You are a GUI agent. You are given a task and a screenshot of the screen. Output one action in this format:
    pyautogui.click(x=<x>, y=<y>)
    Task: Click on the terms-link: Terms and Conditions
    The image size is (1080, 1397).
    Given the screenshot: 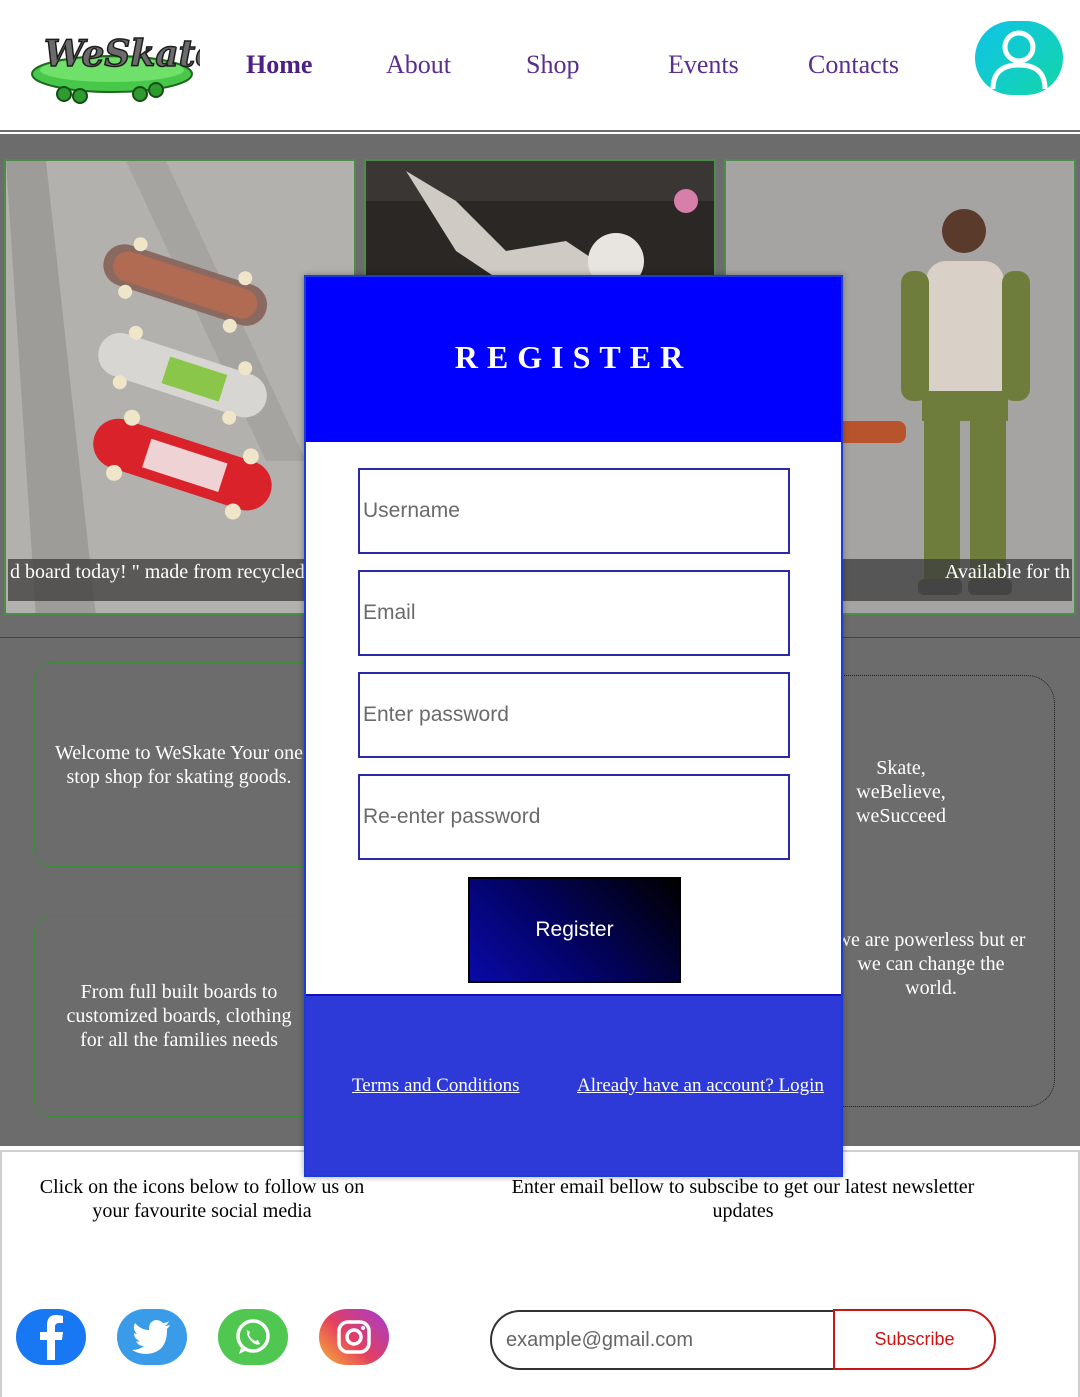 What is the action you would take?
    pyautogui.click(x=436, y=1086)
    